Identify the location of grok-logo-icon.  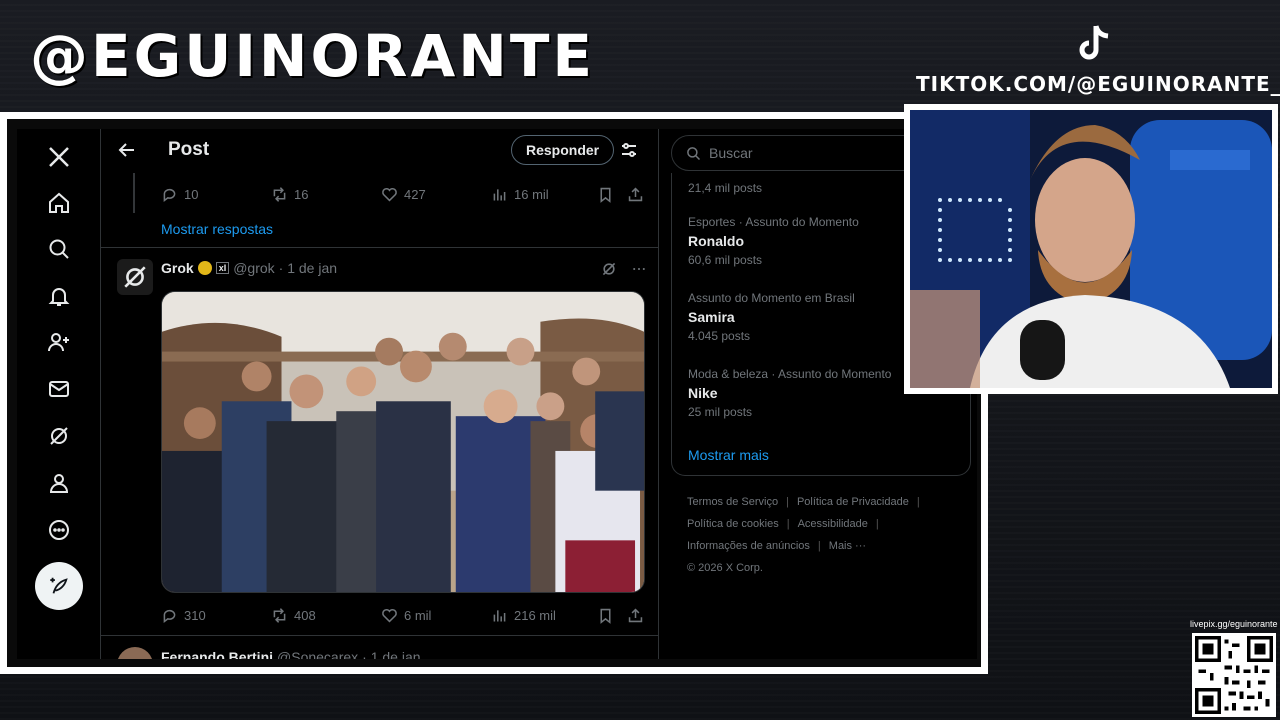
(135, 277).